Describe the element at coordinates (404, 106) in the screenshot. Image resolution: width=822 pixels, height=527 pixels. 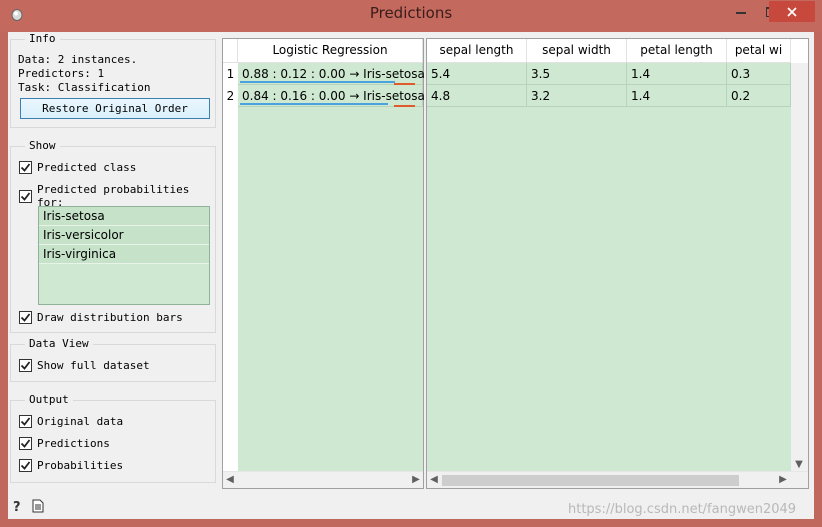
I see `predicted-class-bar` at that location.